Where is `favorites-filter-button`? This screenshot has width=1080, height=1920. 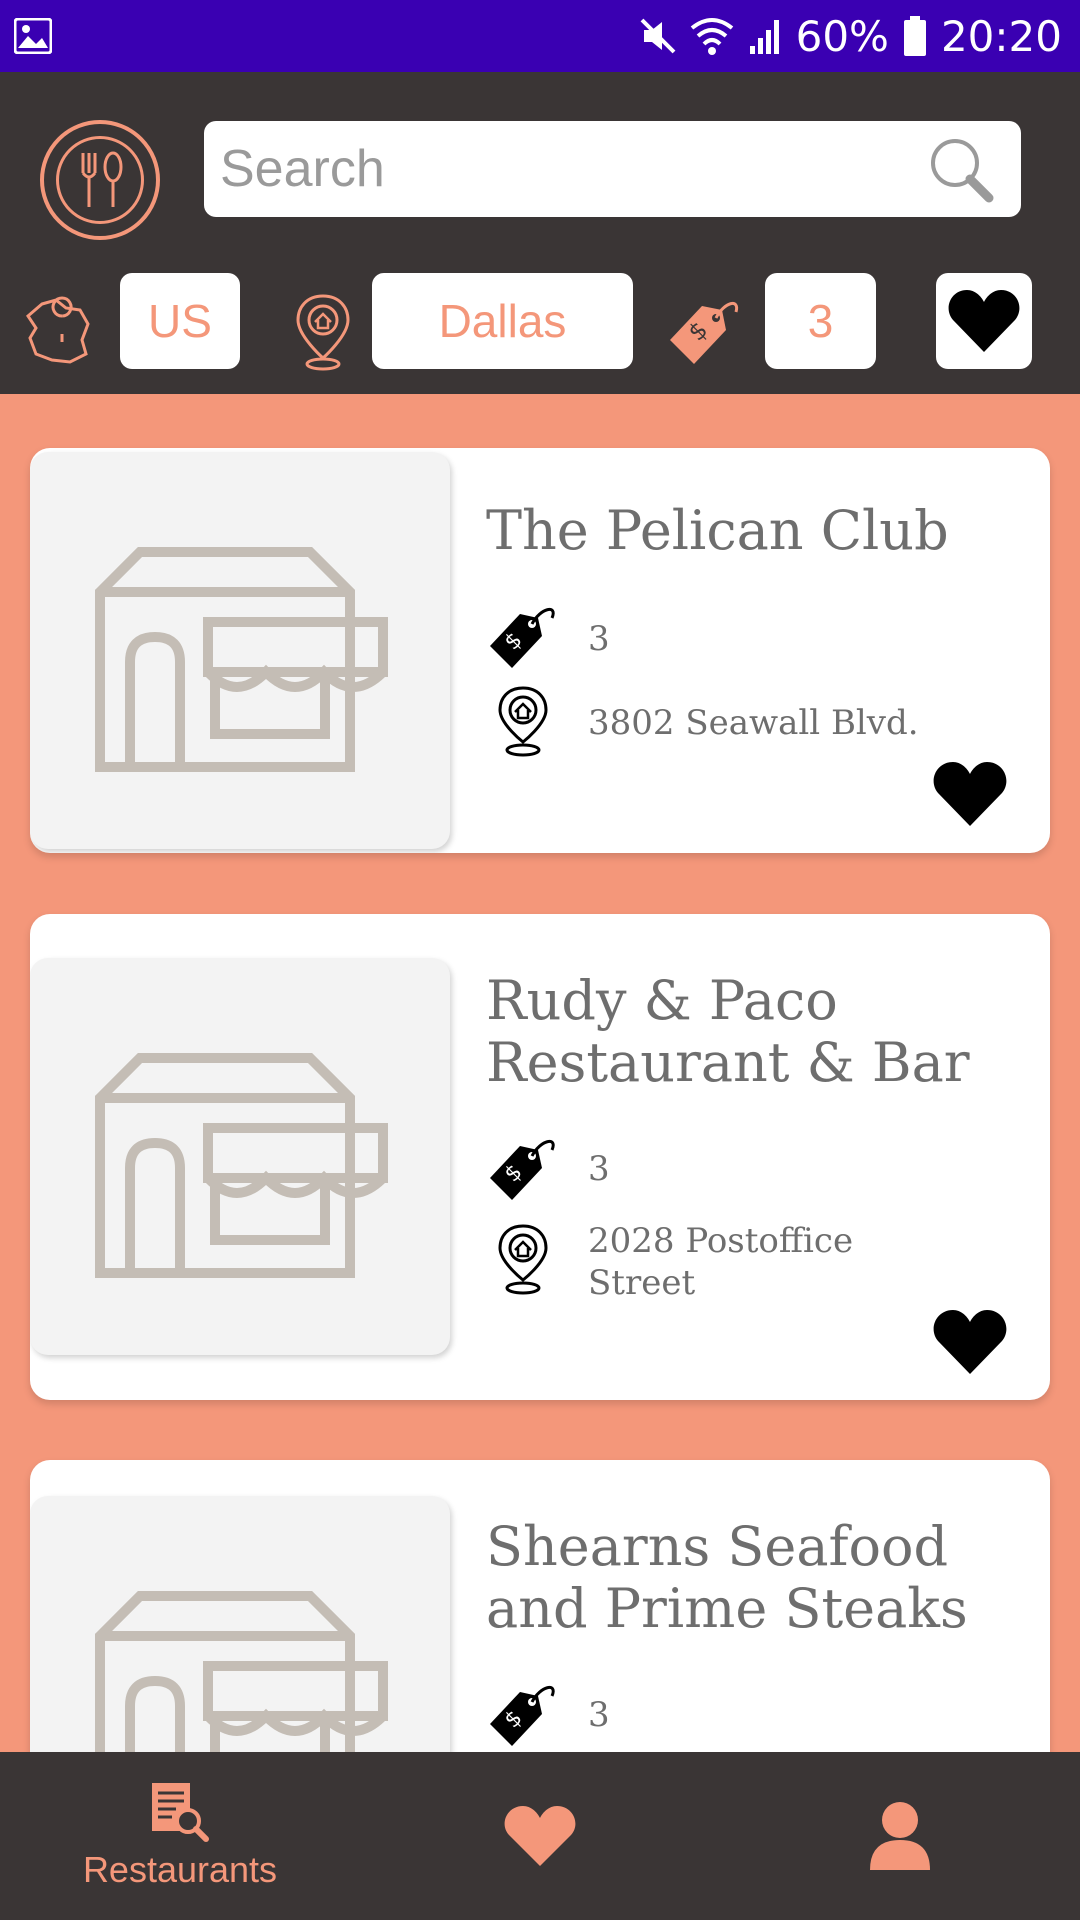 favorites-filter-button is located at coordinates (984, 321).